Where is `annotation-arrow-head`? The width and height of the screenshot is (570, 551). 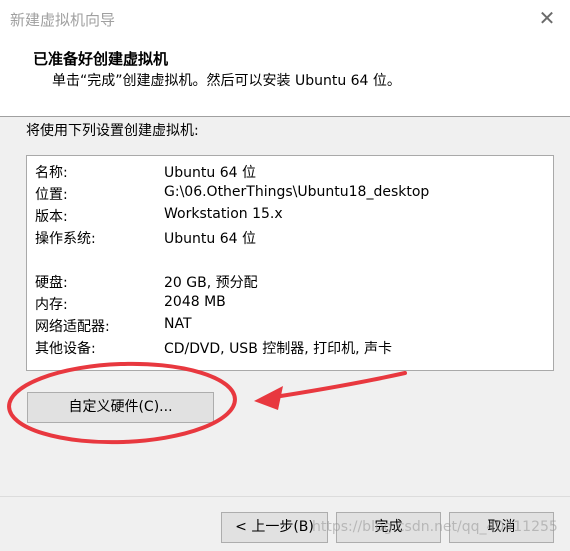 annotation-arrow-head is located at coordinates (268, 398).